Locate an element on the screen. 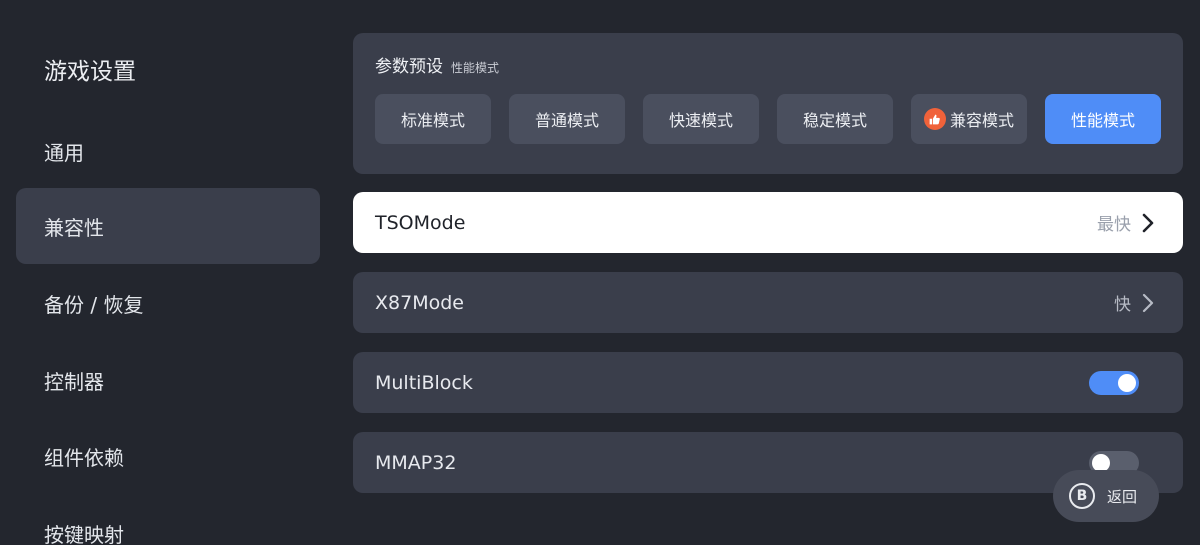 The height and width of the screenshot is (545, 1200). setting-label: TSOMode is located at coordinates (420, 222).